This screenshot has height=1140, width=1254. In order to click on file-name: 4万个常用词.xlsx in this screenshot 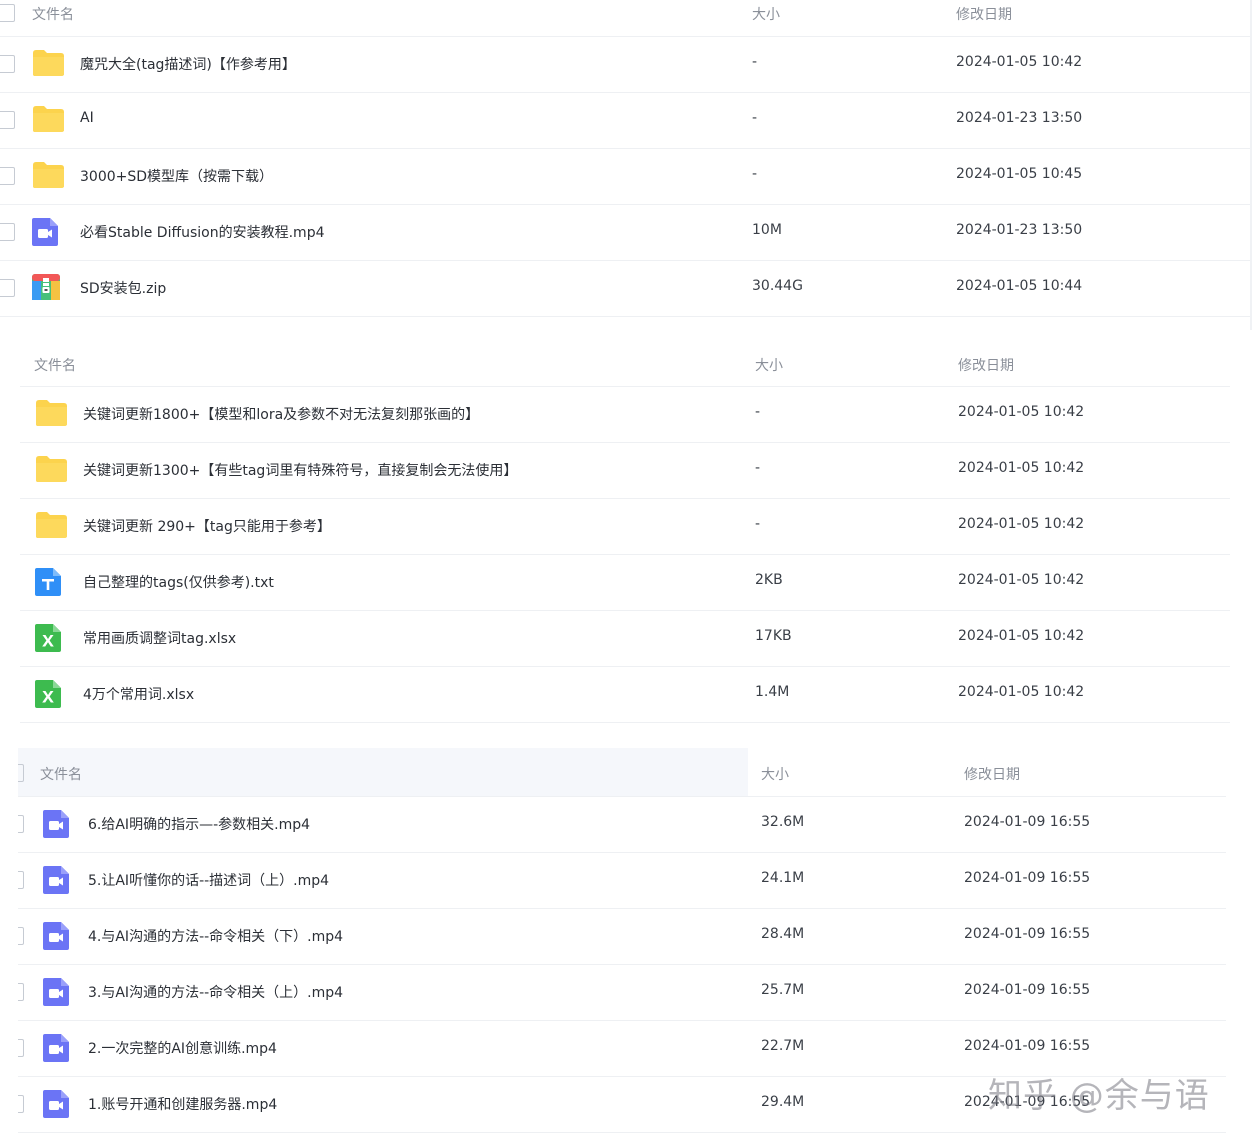, I will do `click(138, 694)`.